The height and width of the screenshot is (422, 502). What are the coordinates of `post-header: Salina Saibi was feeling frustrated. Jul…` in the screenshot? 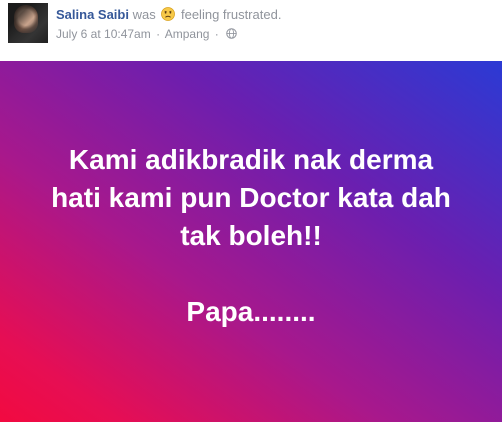 It's located at (251, 30).